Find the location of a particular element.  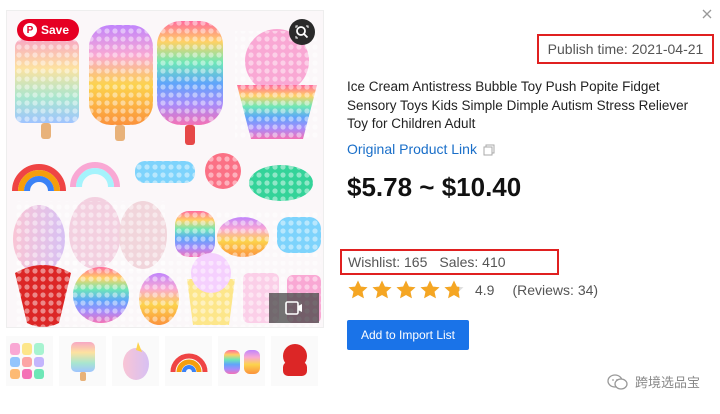

product-rating: 4.9 (Reviews: 34) is located at coordinates (472, 290).